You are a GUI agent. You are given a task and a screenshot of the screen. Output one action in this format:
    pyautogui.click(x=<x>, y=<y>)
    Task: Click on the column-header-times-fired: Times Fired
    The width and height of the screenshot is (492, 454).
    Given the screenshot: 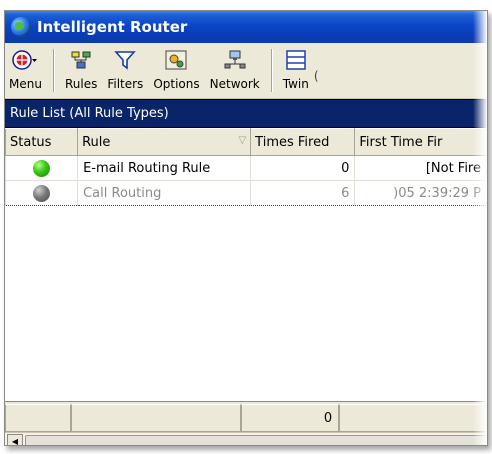 What is the action you would take?
    pyautogui.click(x=303, y=142)
    